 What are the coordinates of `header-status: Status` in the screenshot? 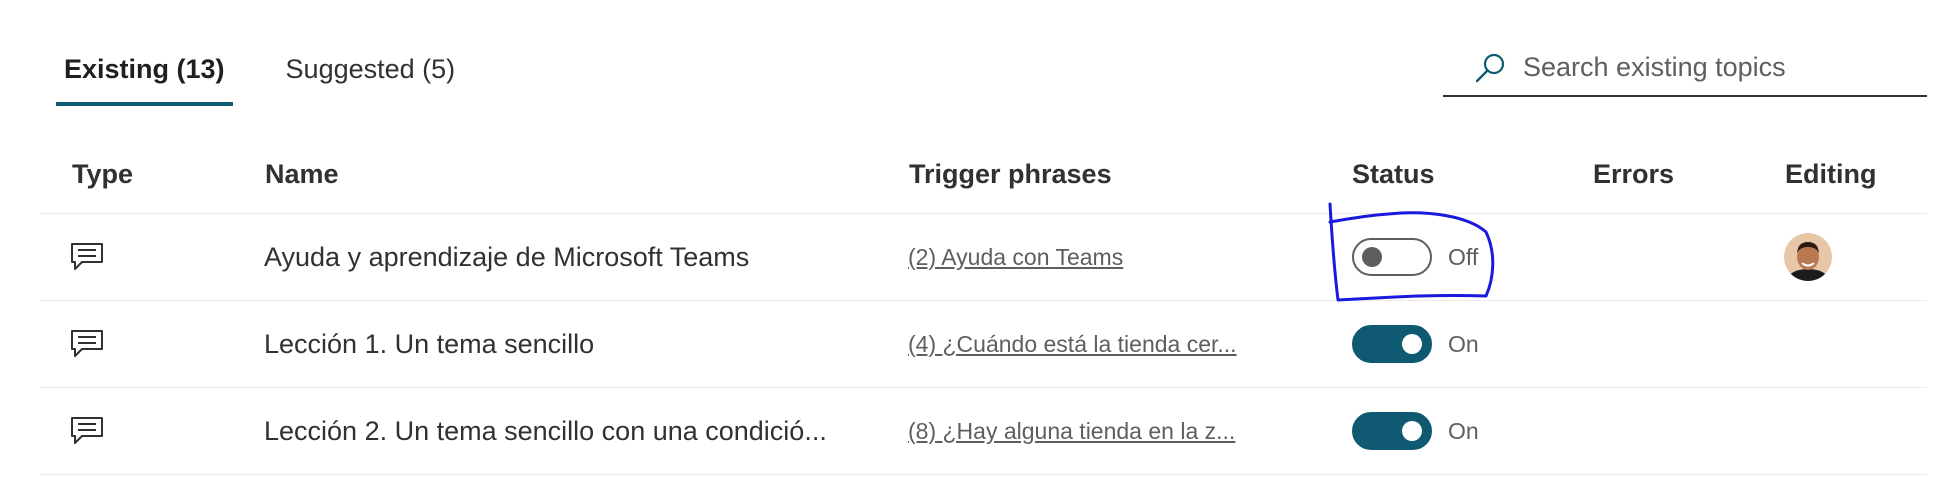 It's located at (1393, 174).